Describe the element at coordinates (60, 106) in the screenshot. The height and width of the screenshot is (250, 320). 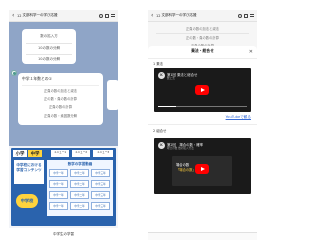
I see `link-item: 正負の数の計算` at that location.